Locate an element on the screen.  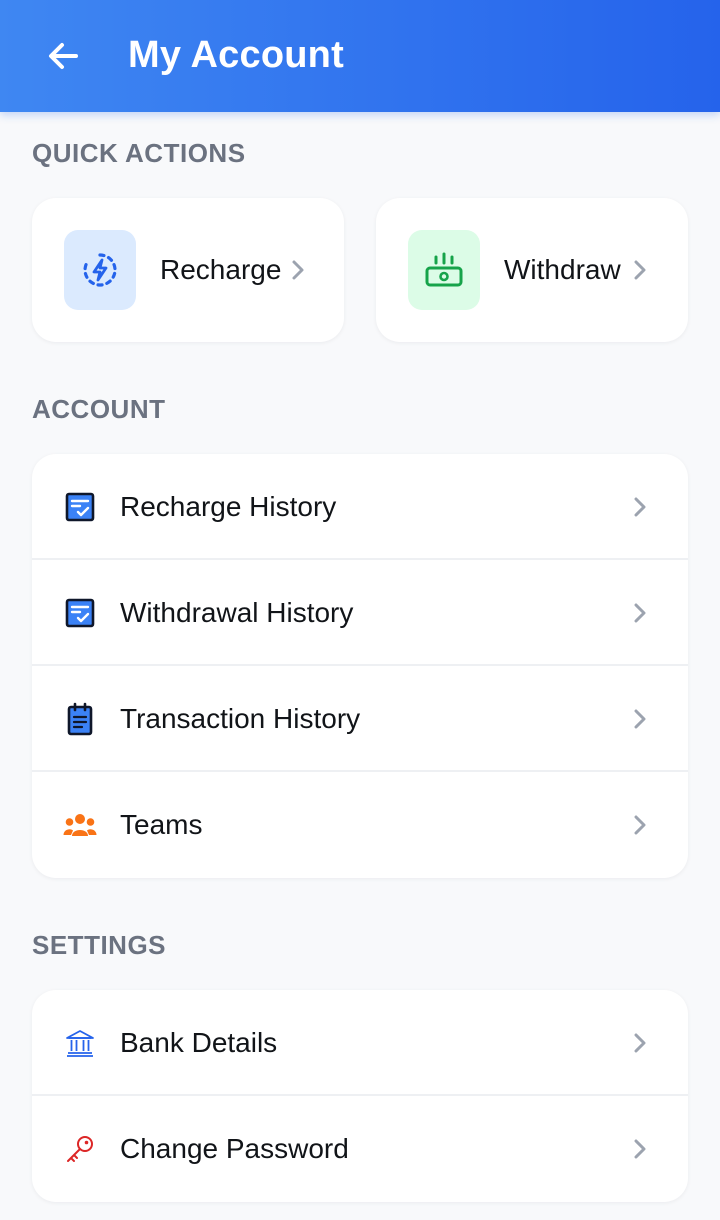
recharge-history-label: Recharge History is located at coordinates (228, 506).